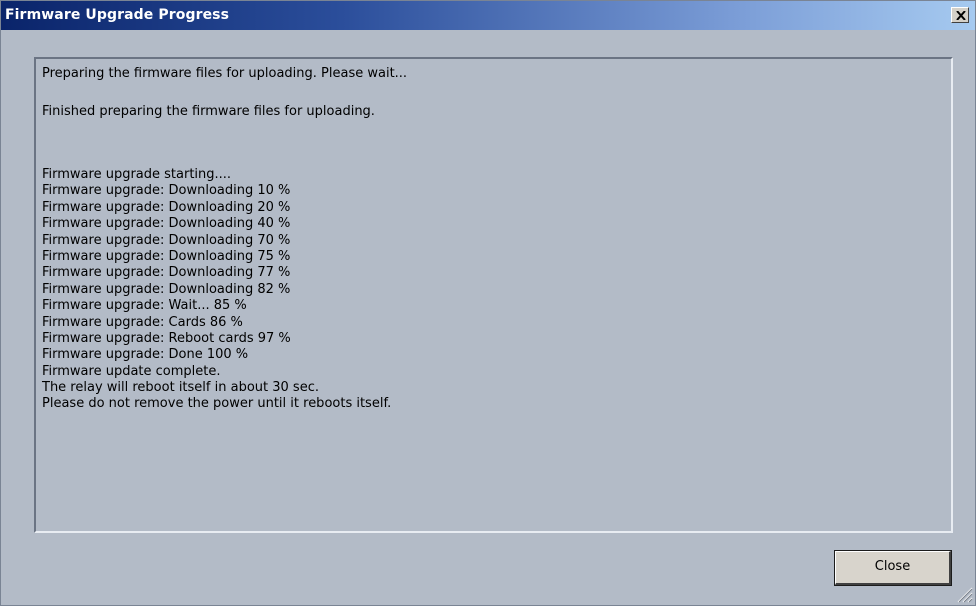 Image resolution: width=976 pixels, height=606 pixels. I want to click on close-button: Close, so click(893, 568).